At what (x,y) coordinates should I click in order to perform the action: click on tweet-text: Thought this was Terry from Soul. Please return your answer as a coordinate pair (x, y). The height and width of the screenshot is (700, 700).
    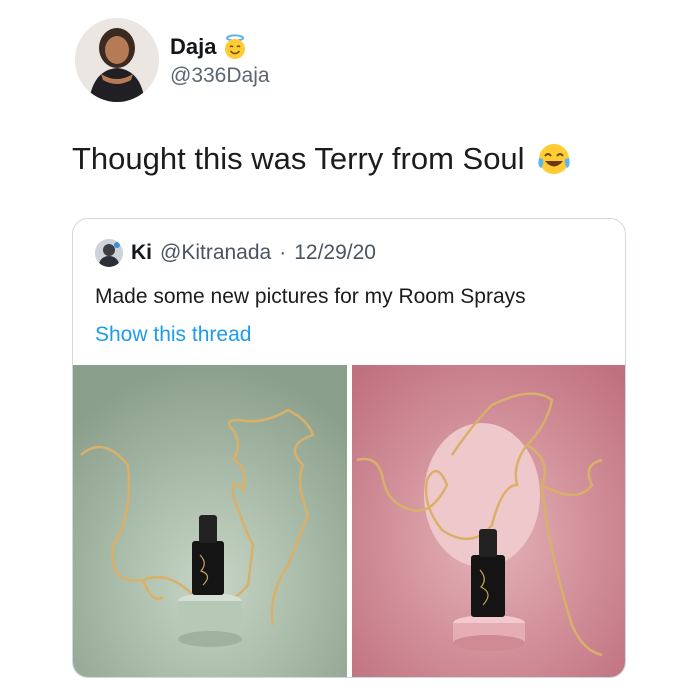
    Looking at the image, I should click on (322, 159).